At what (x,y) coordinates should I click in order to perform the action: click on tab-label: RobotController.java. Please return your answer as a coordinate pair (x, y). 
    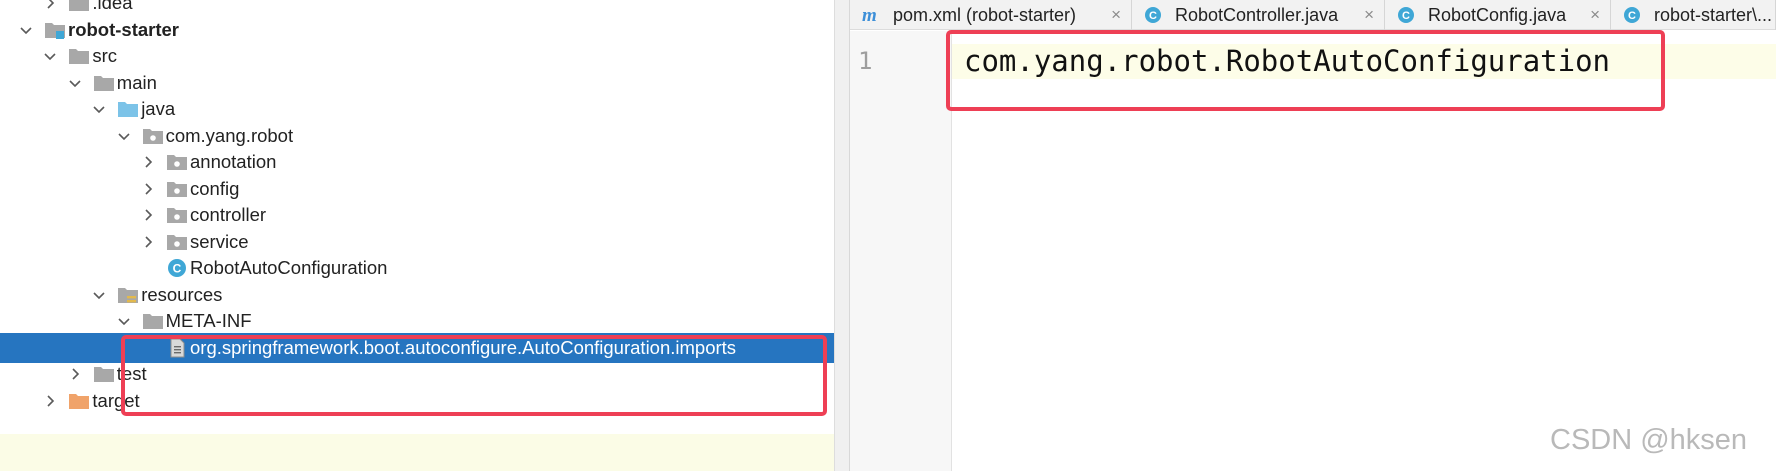
    Looking at the image, I should click on (1257, 15).